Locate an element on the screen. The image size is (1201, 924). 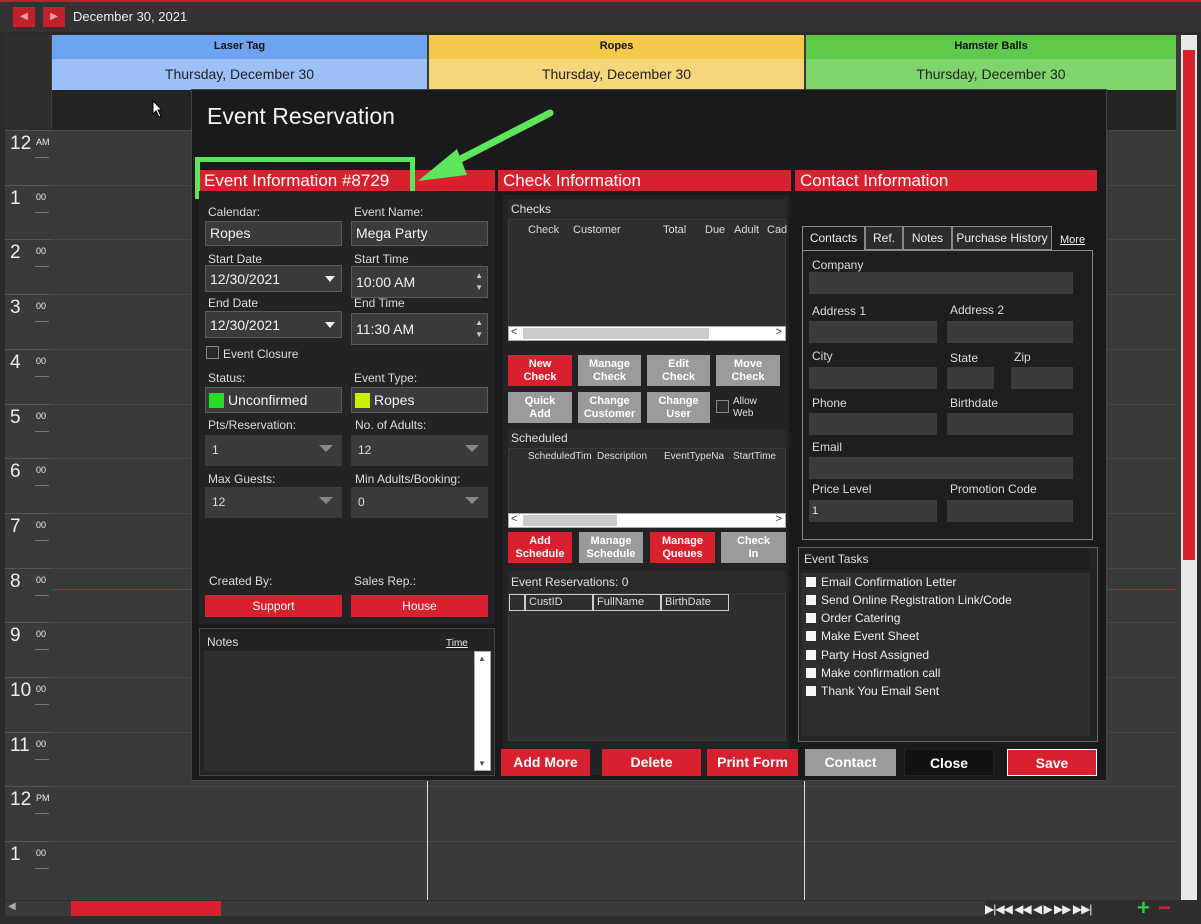
allow-web-checkbox is located at coordinates (722, 406).